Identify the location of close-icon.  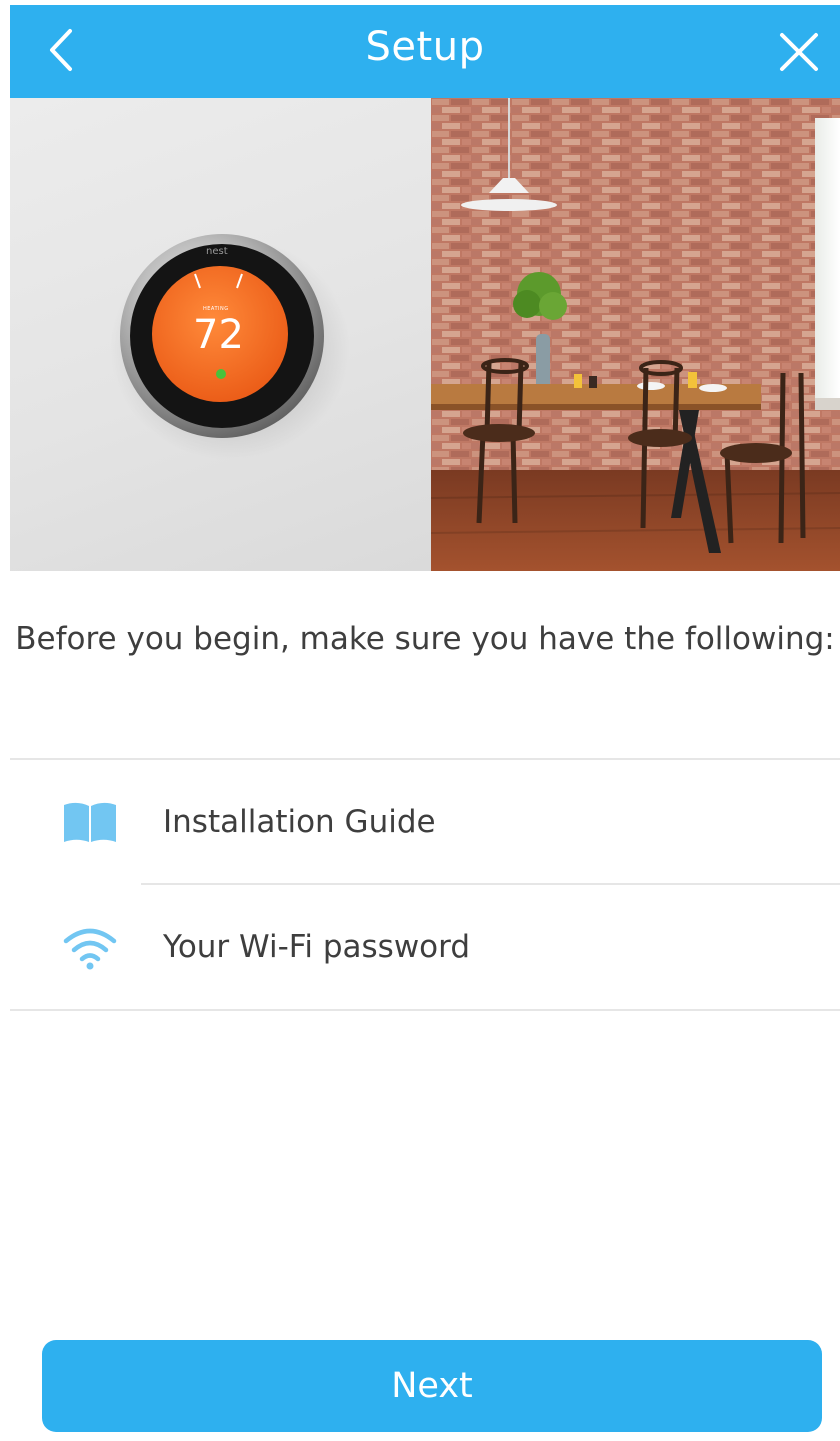
(799, 52).